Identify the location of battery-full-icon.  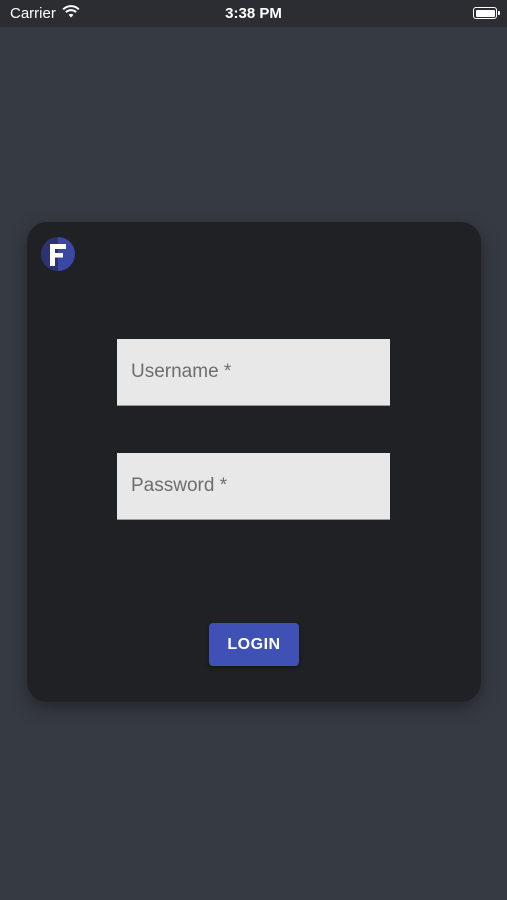
(486, 13).